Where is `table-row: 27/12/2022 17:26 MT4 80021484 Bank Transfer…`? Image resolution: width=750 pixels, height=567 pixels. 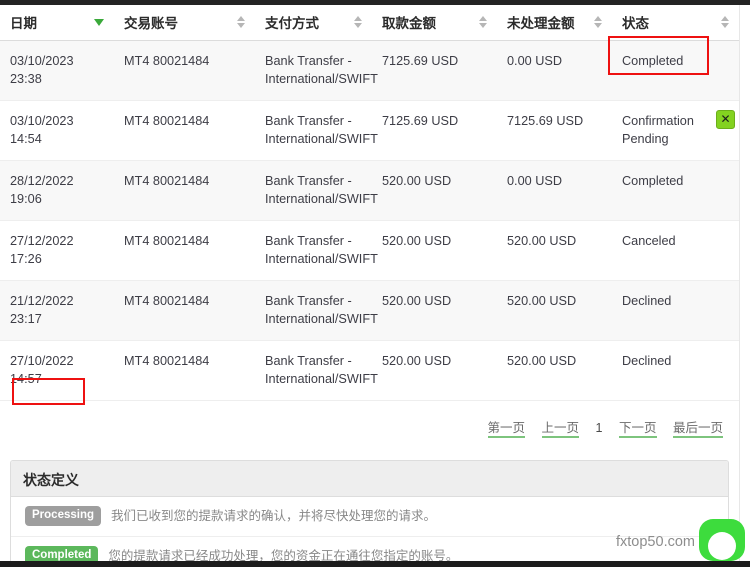
table-row: 27/12/2022 17:26 MT4 80021484 Bank Transfer… is located at coordinates (369, 251).